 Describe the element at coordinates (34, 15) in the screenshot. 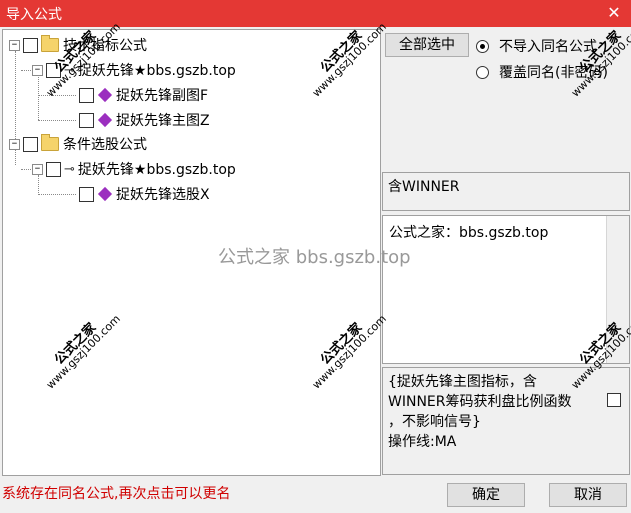

I see `window-title: 导入公式` at that location.